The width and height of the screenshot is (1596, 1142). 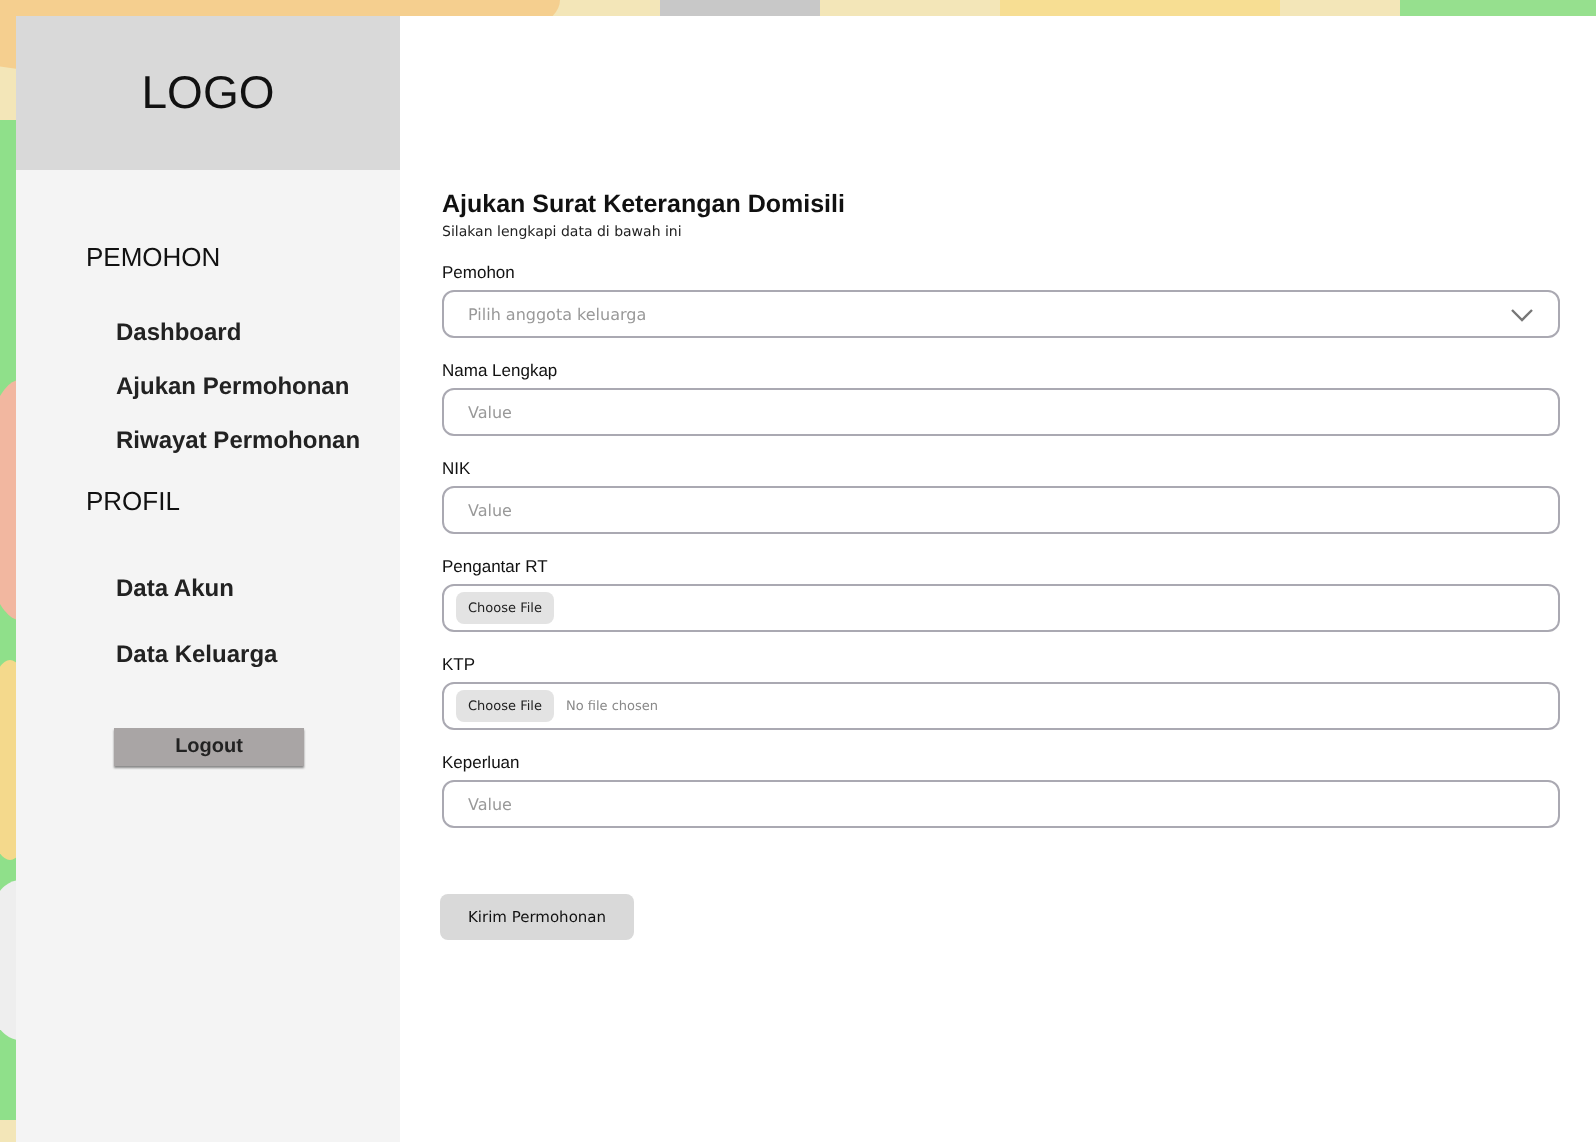 What do you see at coordinates (258, 654) in the screenshot?
I see `nav-link: Data Keluarga` at bounding box center [258, 654].